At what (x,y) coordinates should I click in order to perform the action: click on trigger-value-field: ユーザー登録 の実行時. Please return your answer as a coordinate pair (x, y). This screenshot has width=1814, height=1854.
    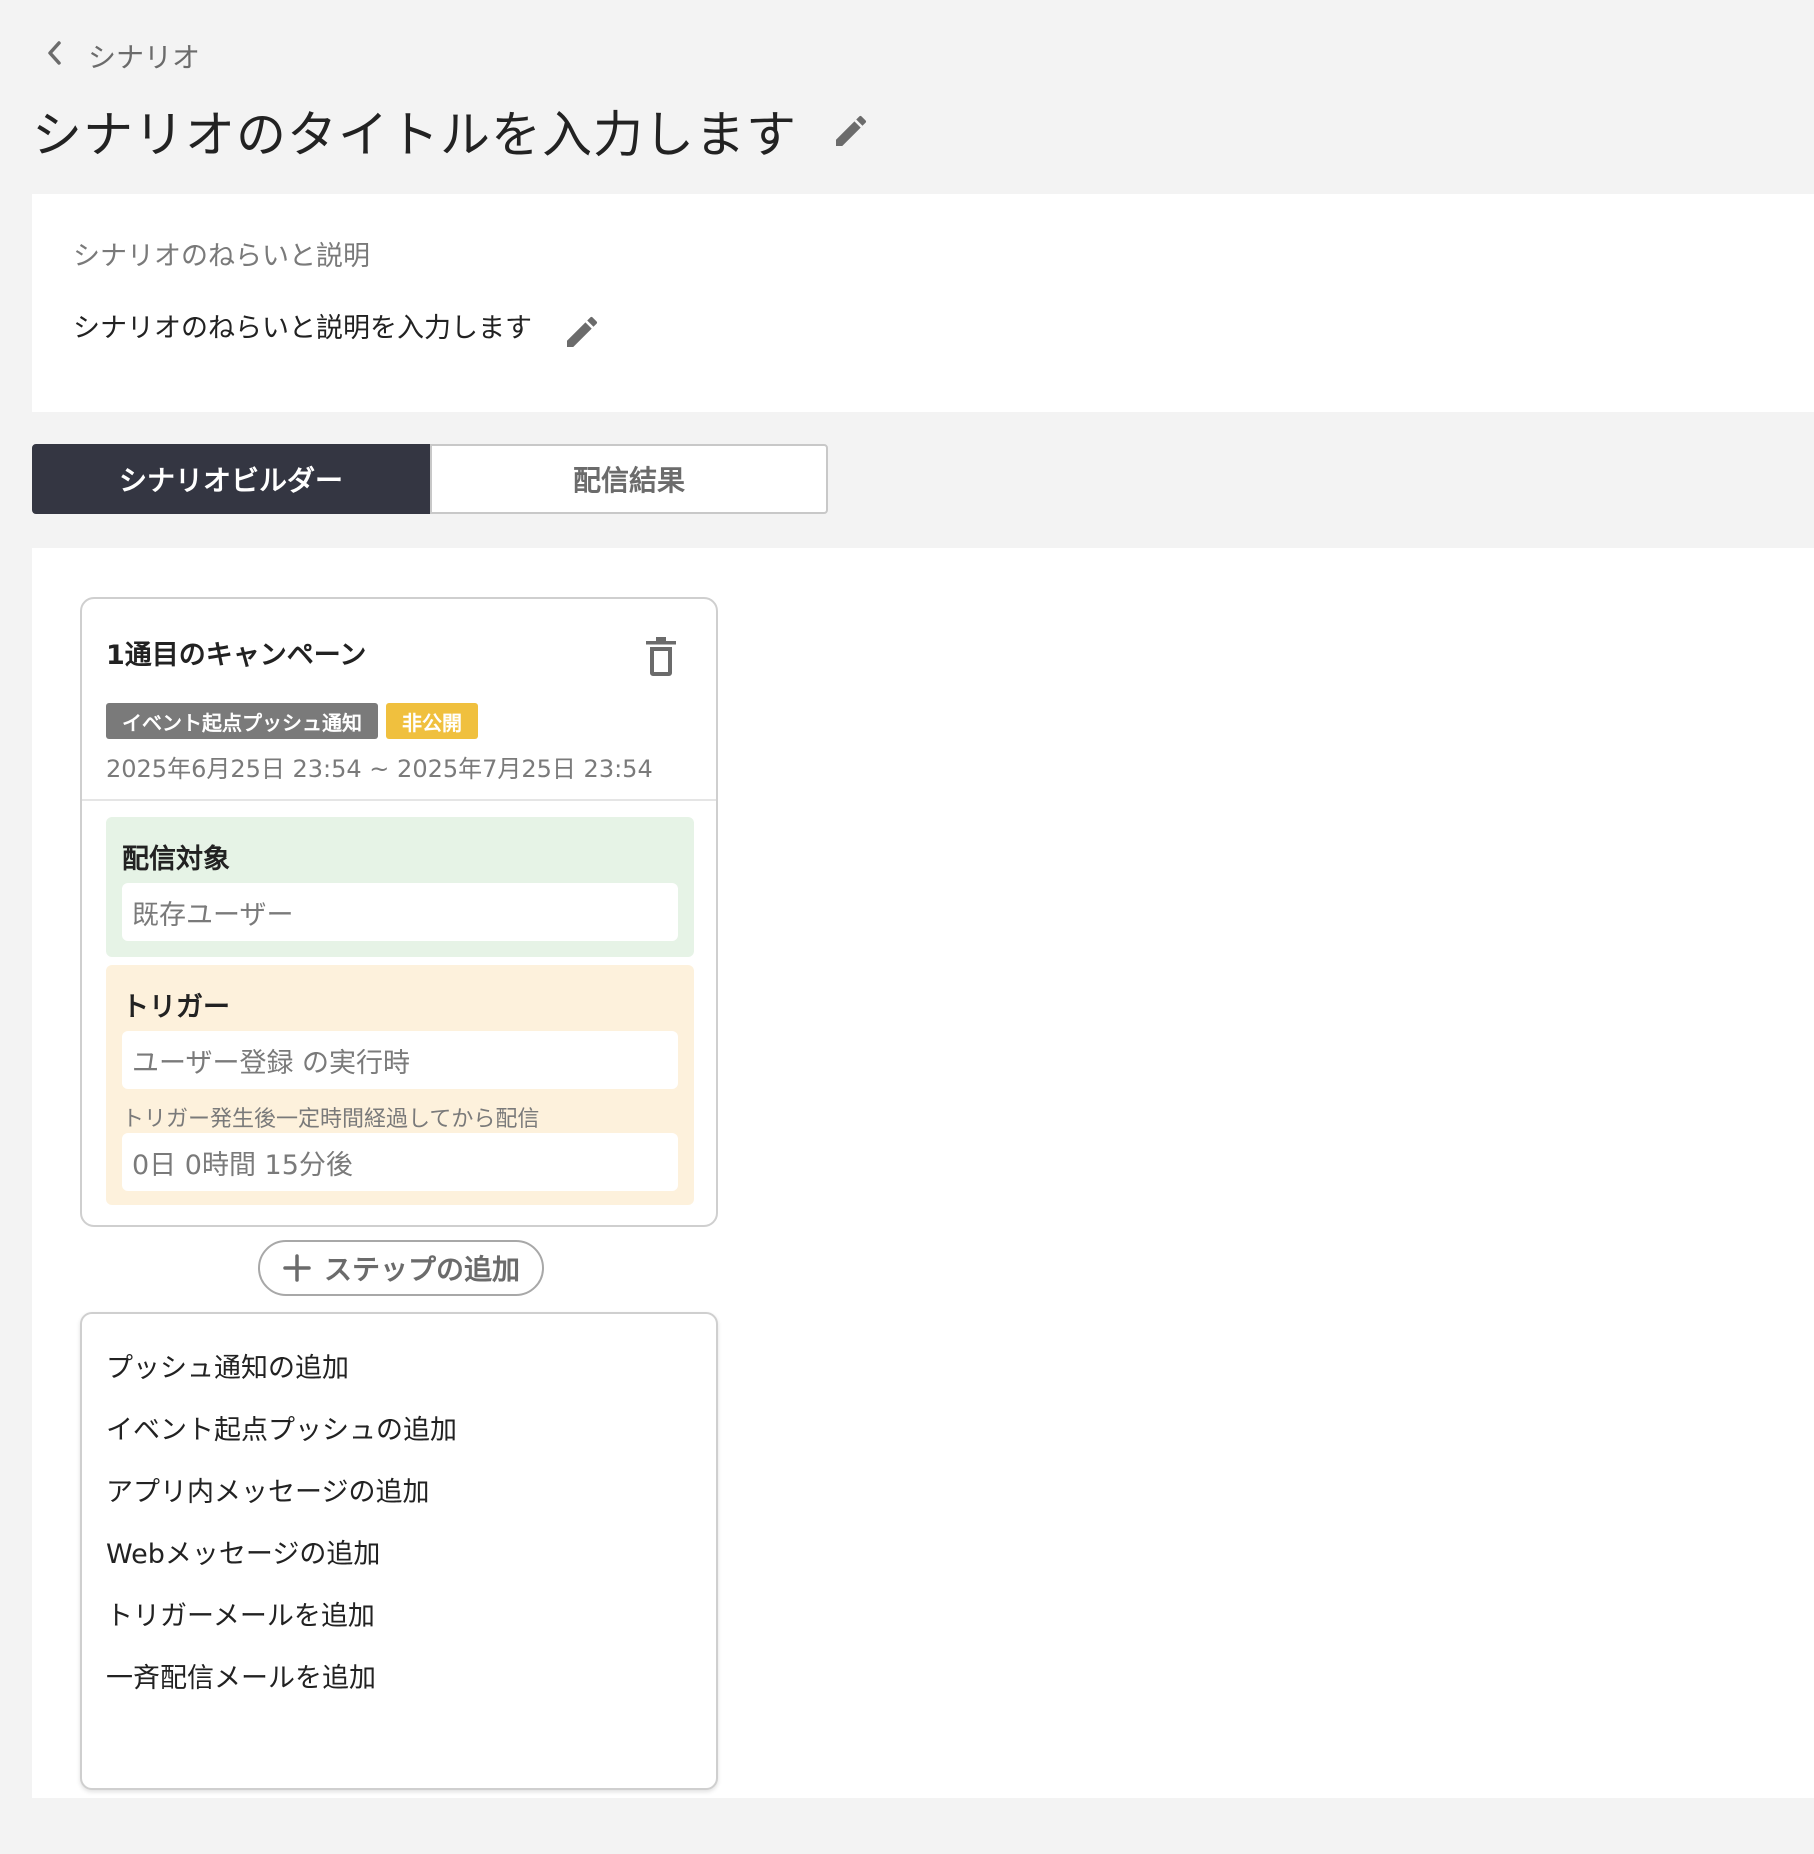
    Looking at the image, I should click on (400, 1060).